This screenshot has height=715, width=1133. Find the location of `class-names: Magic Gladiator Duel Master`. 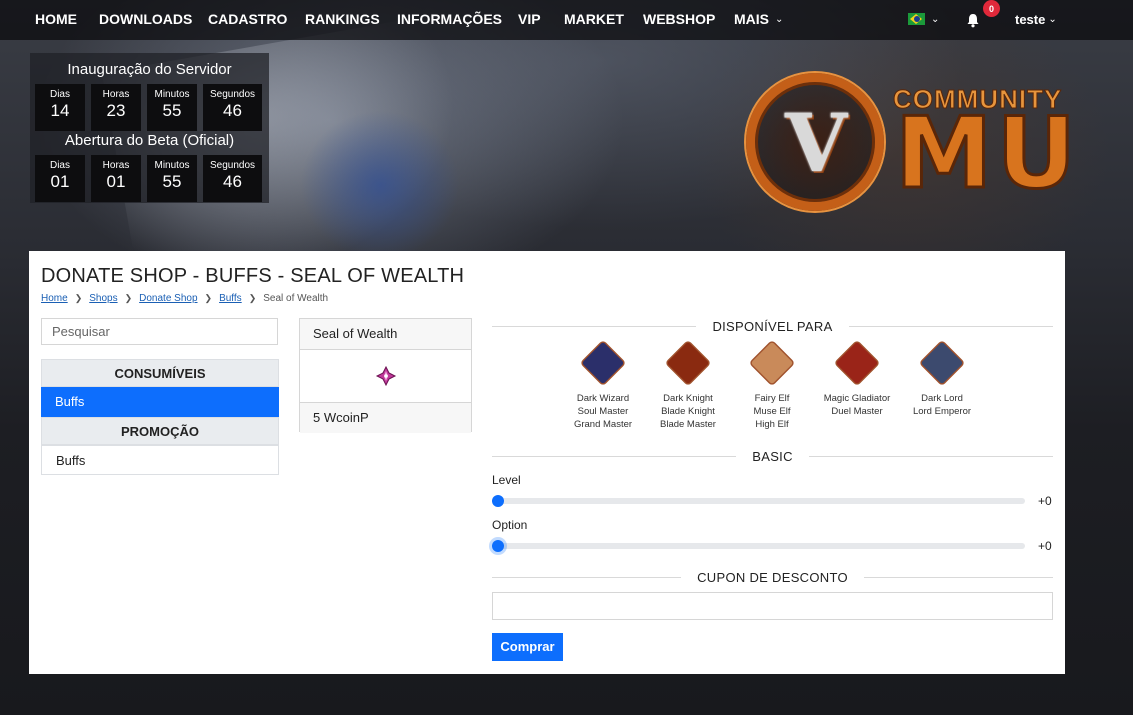

class-names: Magic Gladiator Duel Master is located at coordinates (857, 405).